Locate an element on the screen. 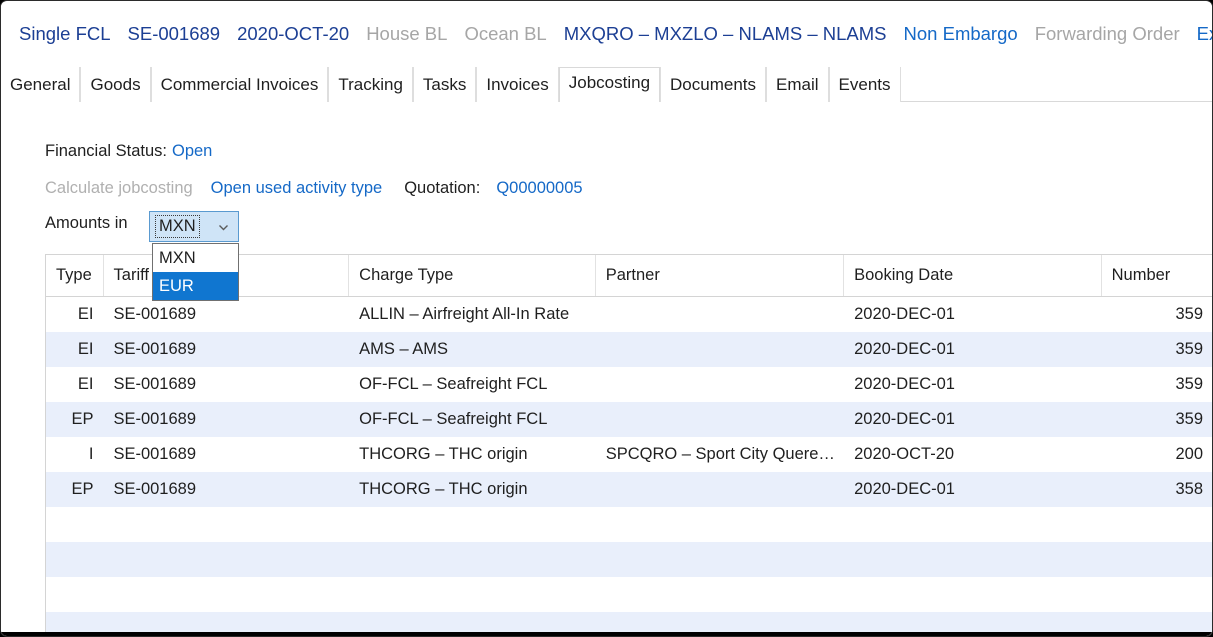 Image resolution: width=1213 pixels, height=637 pixels. grid-cell-charge-type: OF-FCL – Seafreight FCL is located at coordinates (453, 419).